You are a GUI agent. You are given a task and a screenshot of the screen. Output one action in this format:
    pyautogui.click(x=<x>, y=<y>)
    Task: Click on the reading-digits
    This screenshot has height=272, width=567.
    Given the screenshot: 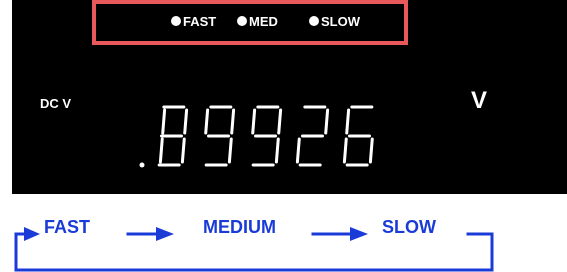 What is the action you would take?
    pyautogui.click(x=256, y=136)
    